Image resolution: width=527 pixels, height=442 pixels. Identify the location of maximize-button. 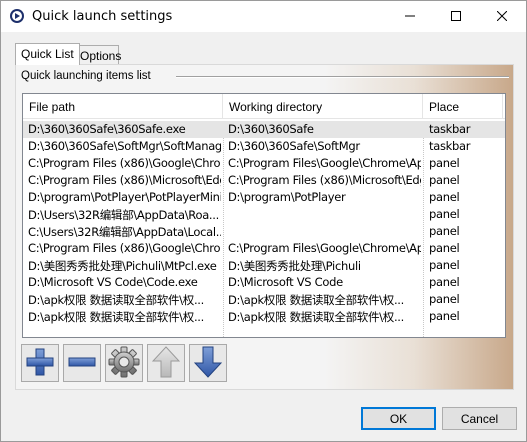
(456, 16).